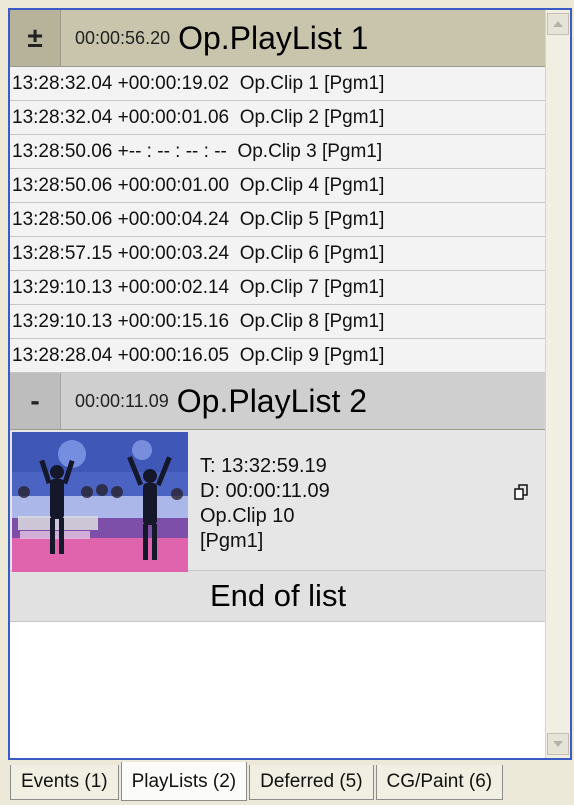 The width and height of the screenshot is (574, 805). What do you see at coordinates (173, 253) in the screenshot?
I see `clip-offset: +00:00:03.24` at bounding box center [173, 253].